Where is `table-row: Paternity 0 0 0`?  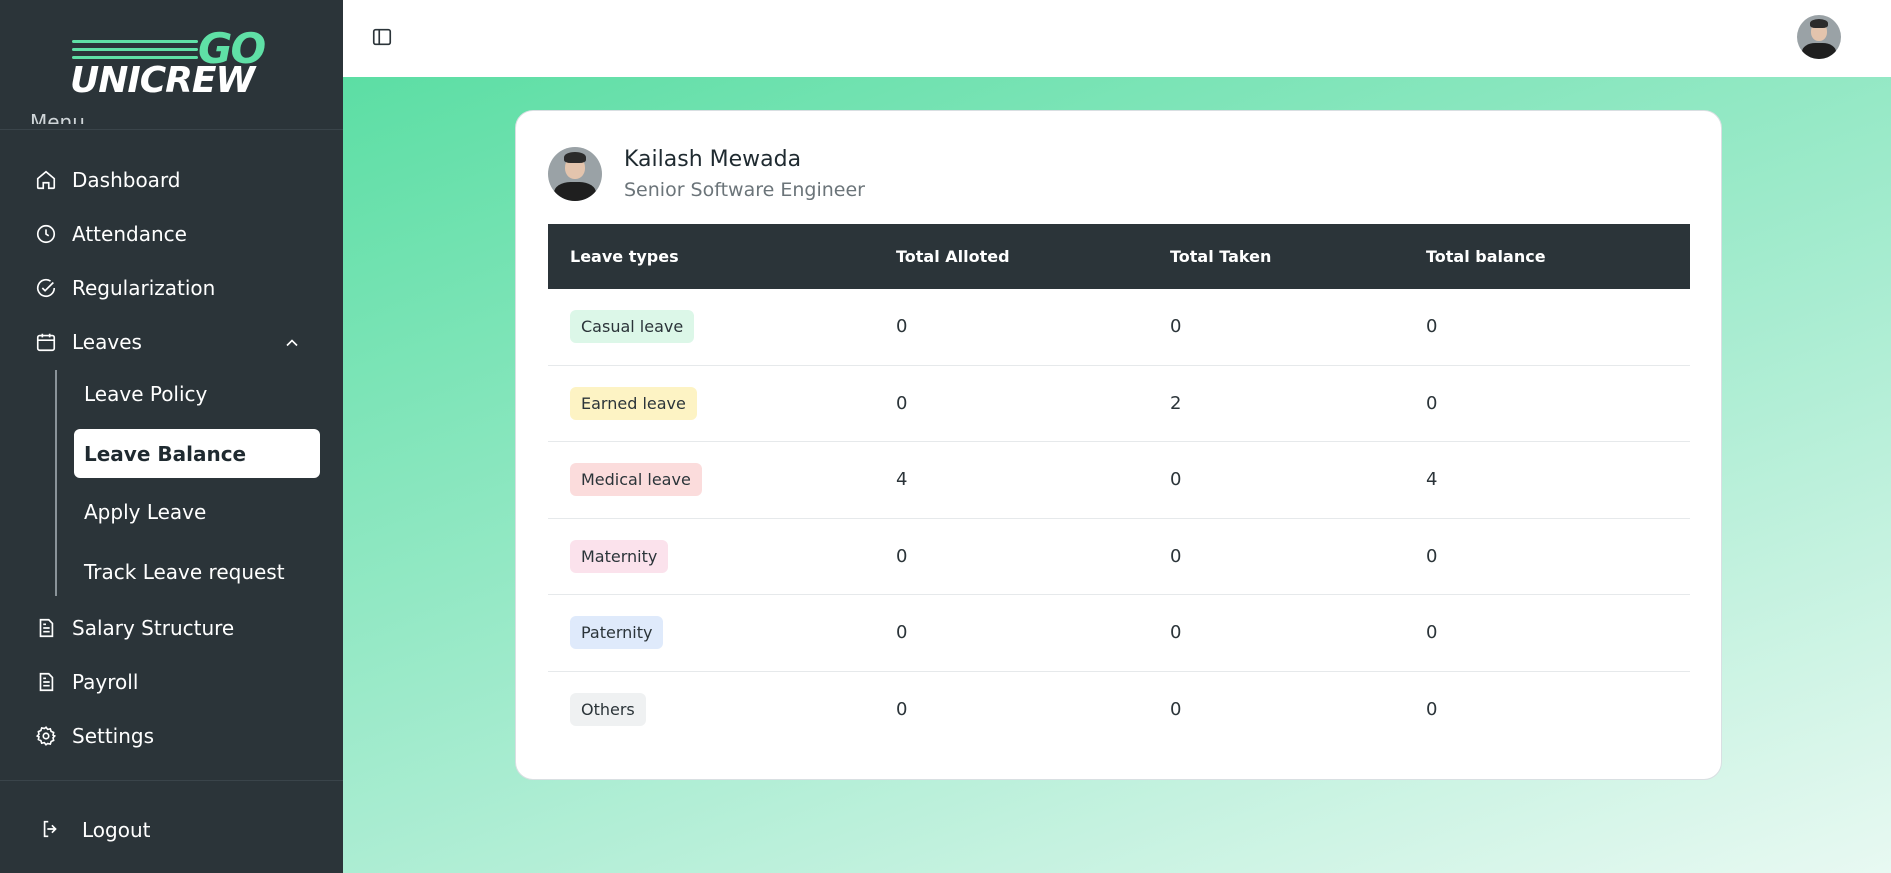
table-row: Paternity 0 0 0 is located at coordinates (1119, 633).